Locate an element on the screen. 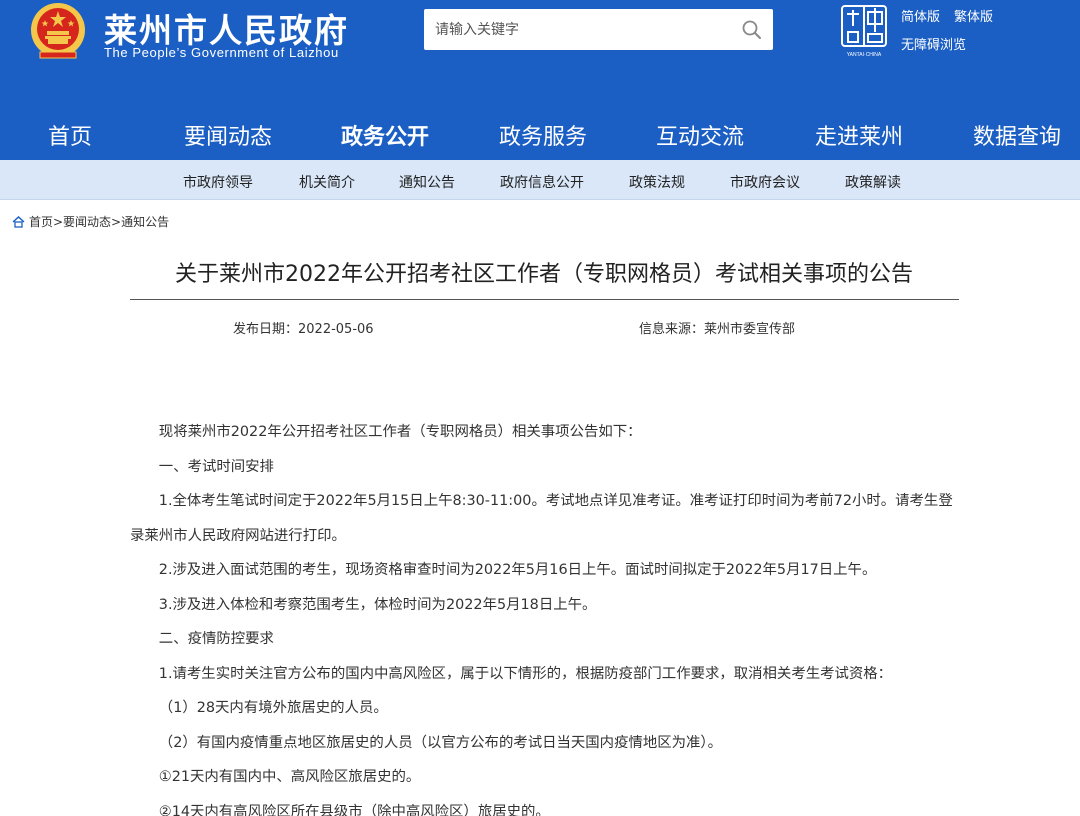 This screenshot has width=1080, height=816. nav-item-gov-affairs: 政务公开 is located at coordinates (385, 135).